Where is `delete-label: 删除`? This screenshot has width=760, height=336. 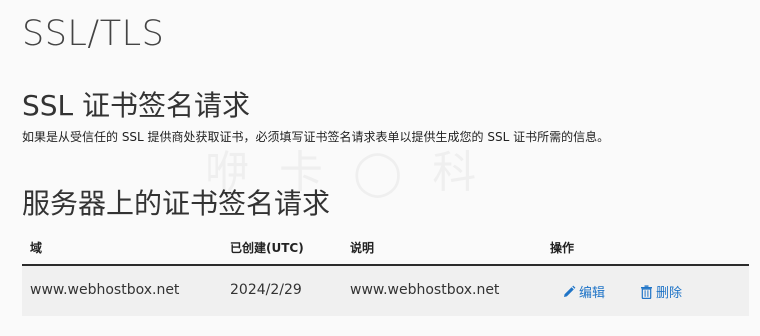
delete-label: 删除 is located at coordinates (669, 293).